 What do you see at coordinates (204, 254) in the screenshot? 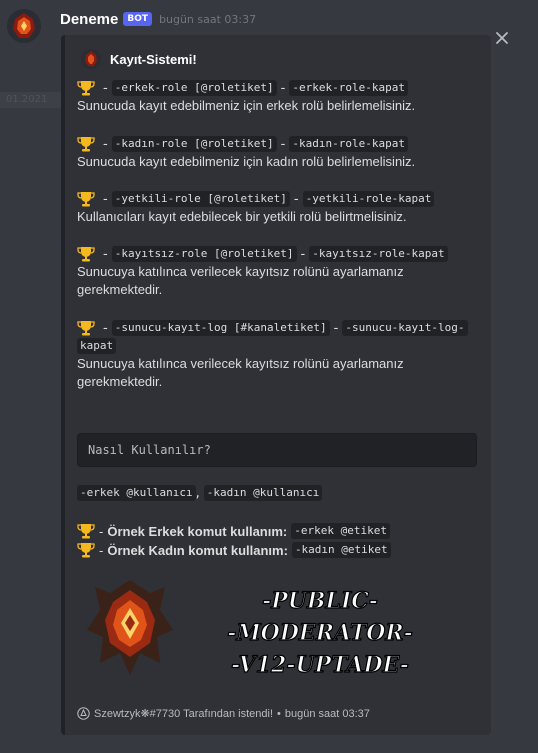
I see `command-code: -kayıtsız-role [@roletiket]` at bounding box center [204, 254].